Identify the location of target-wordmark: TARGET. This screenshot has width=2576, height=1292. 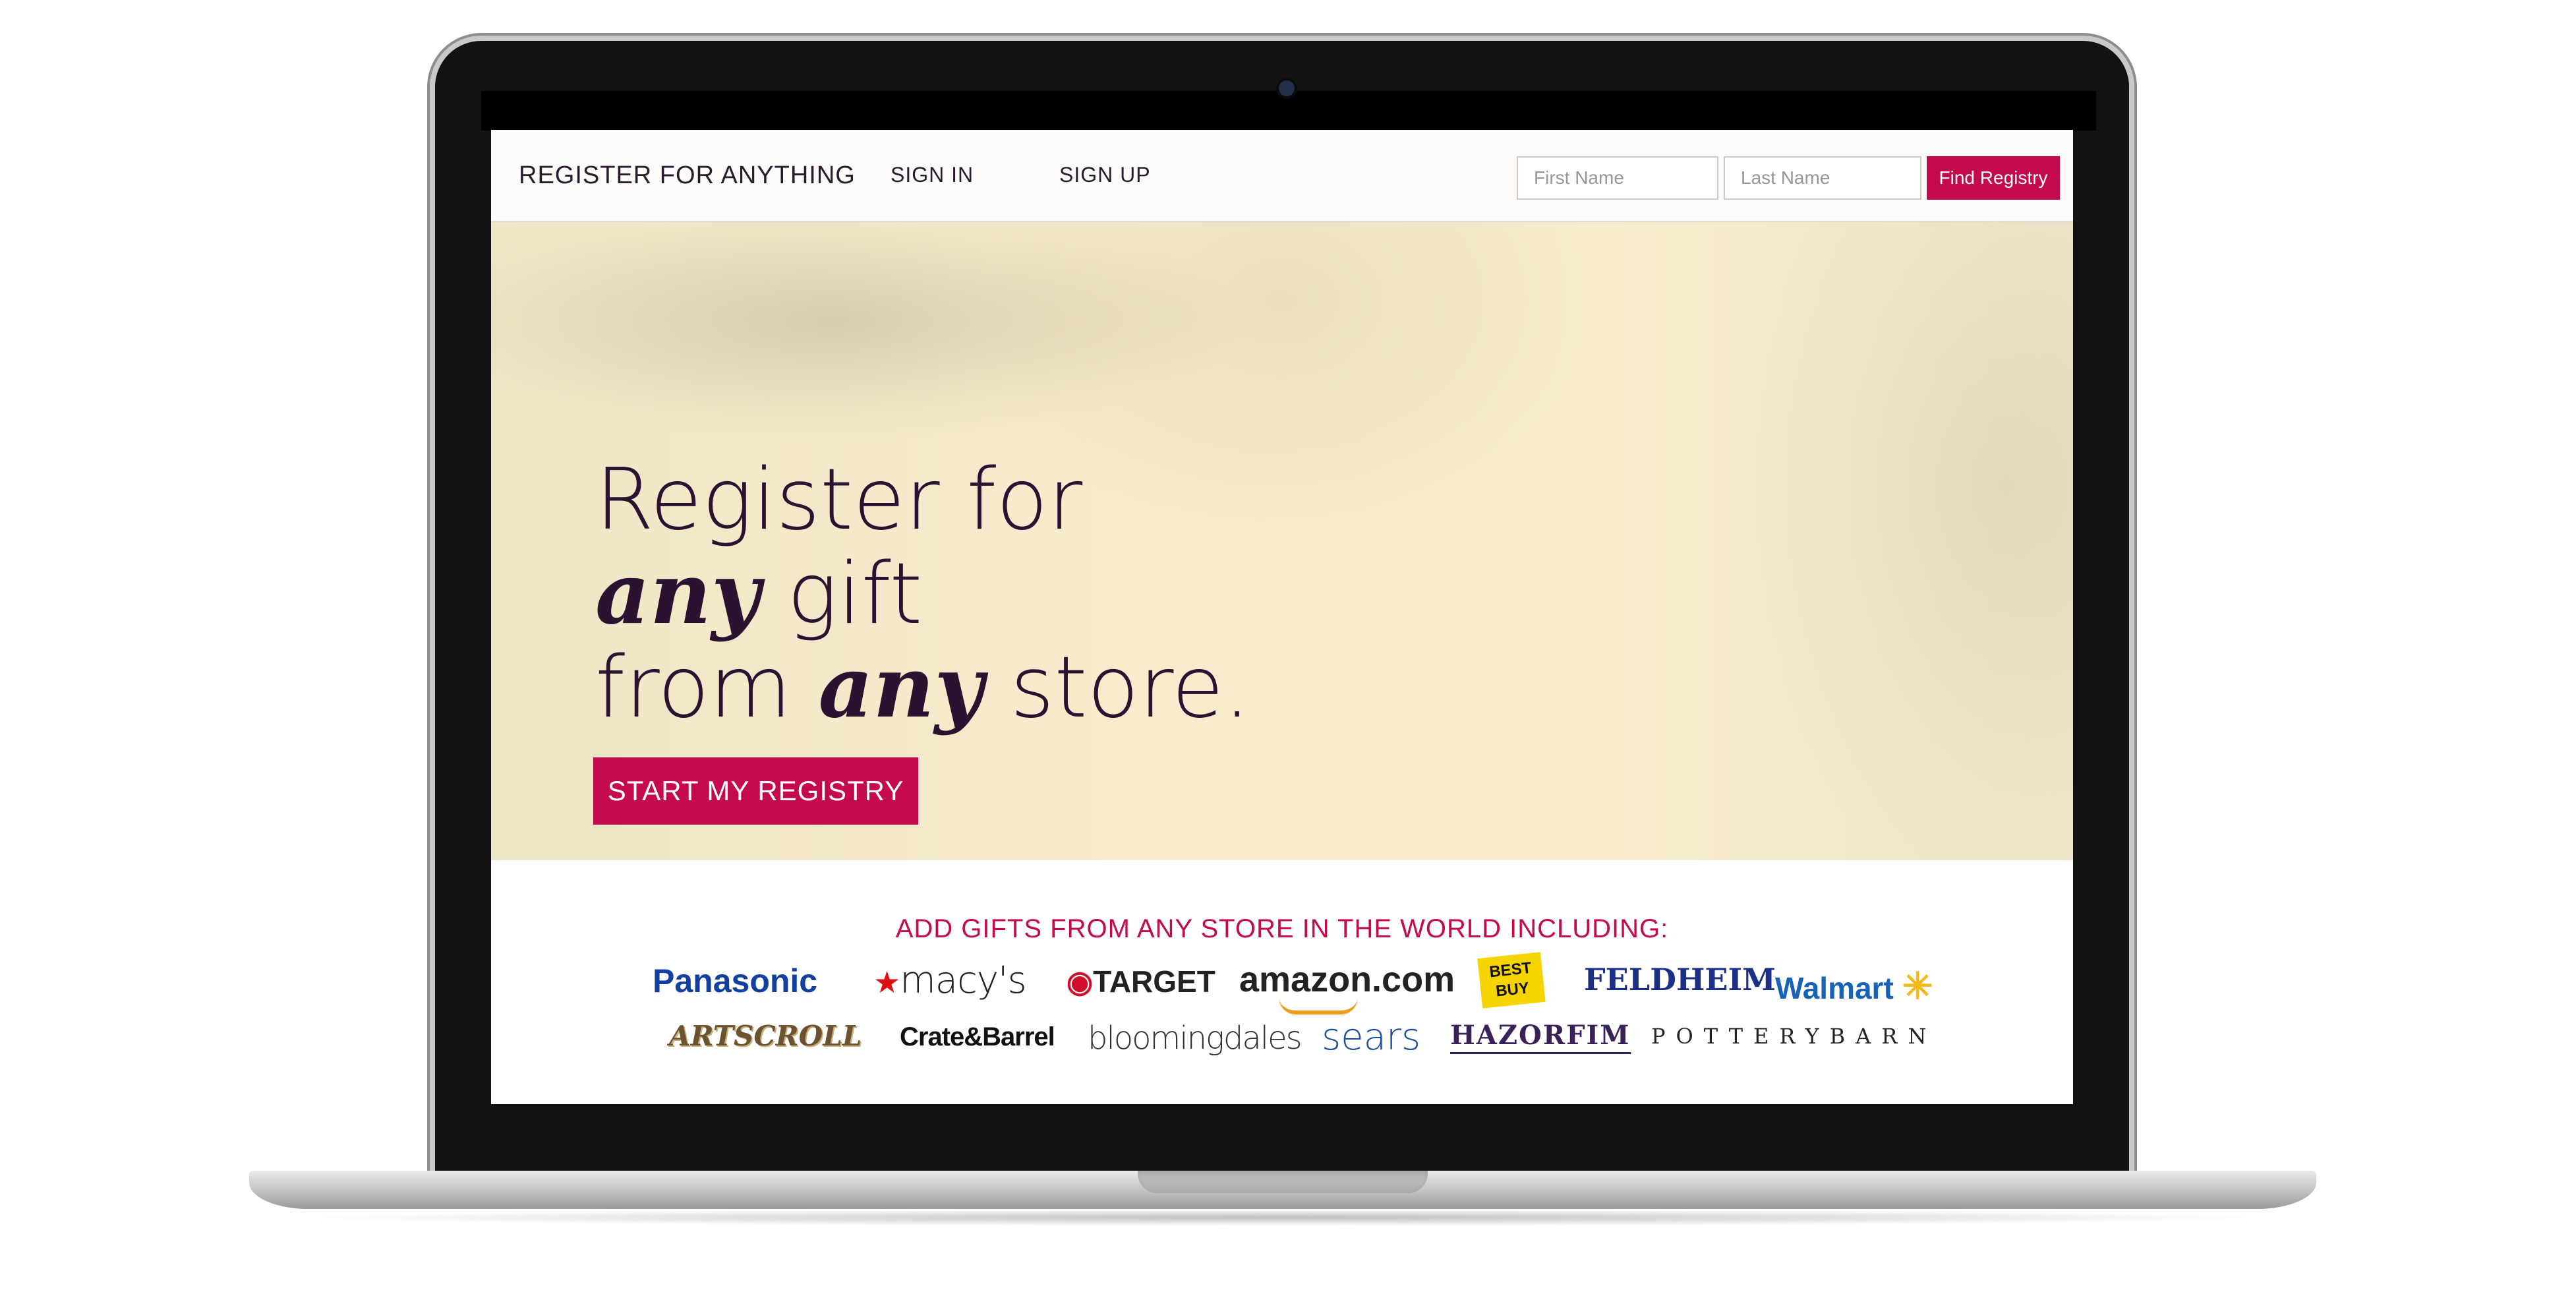
(1154, 982).